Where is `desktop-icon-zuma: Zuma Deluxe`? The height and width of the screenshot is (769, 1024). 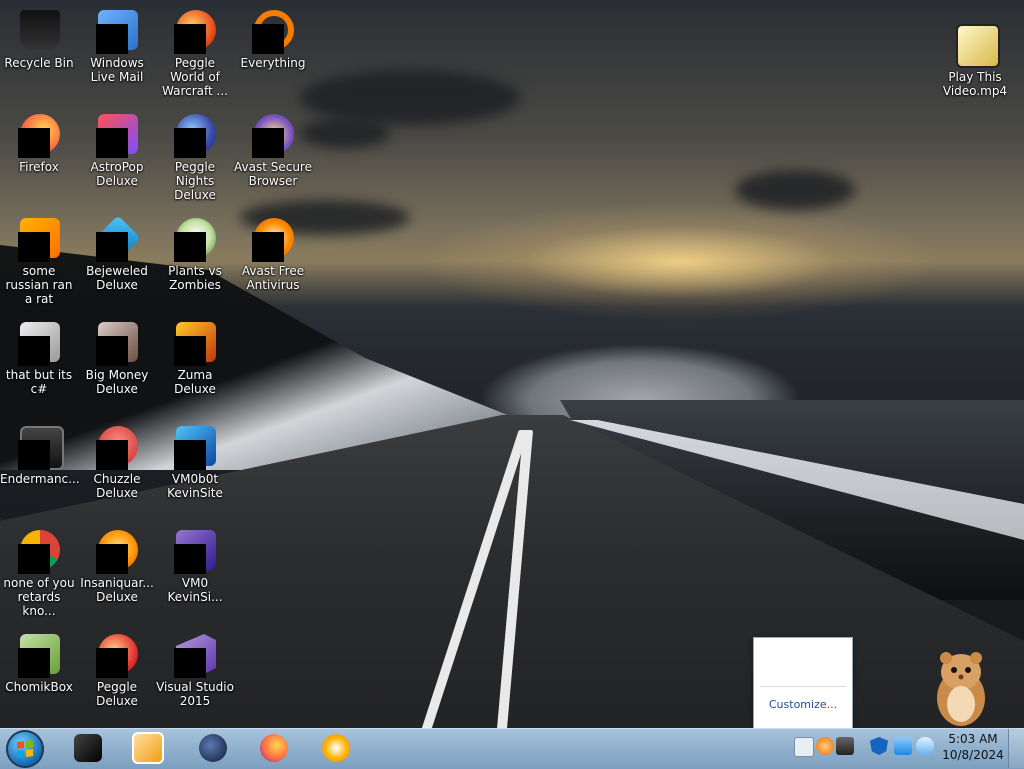
desktop-icon-zuma: Zuma Deluxe is located at coordinates (195, 357).